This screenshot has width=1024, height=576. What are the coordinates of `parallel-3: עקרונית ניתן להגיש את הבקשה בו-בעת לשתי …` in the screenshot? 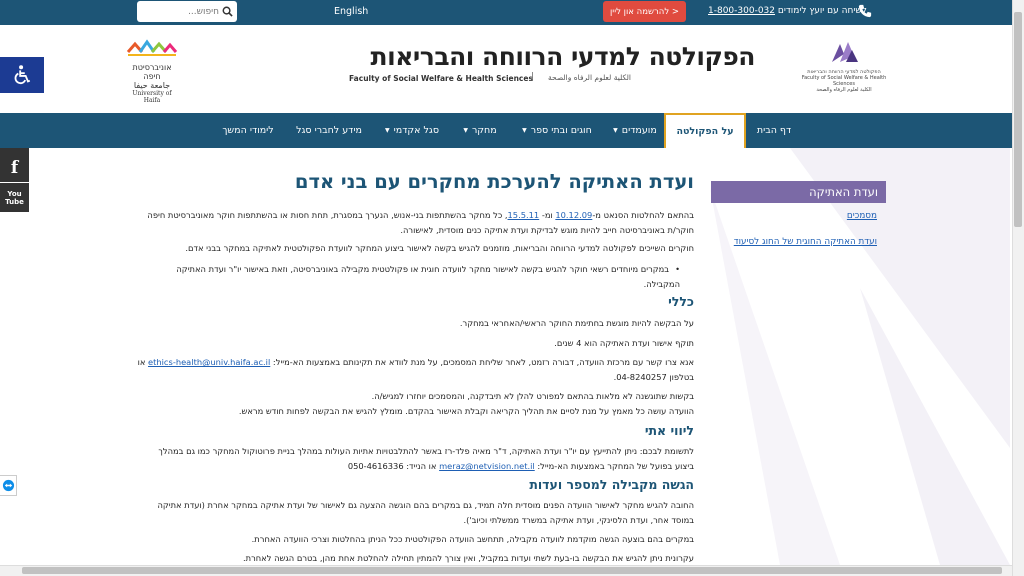 It's located at (468, 558).